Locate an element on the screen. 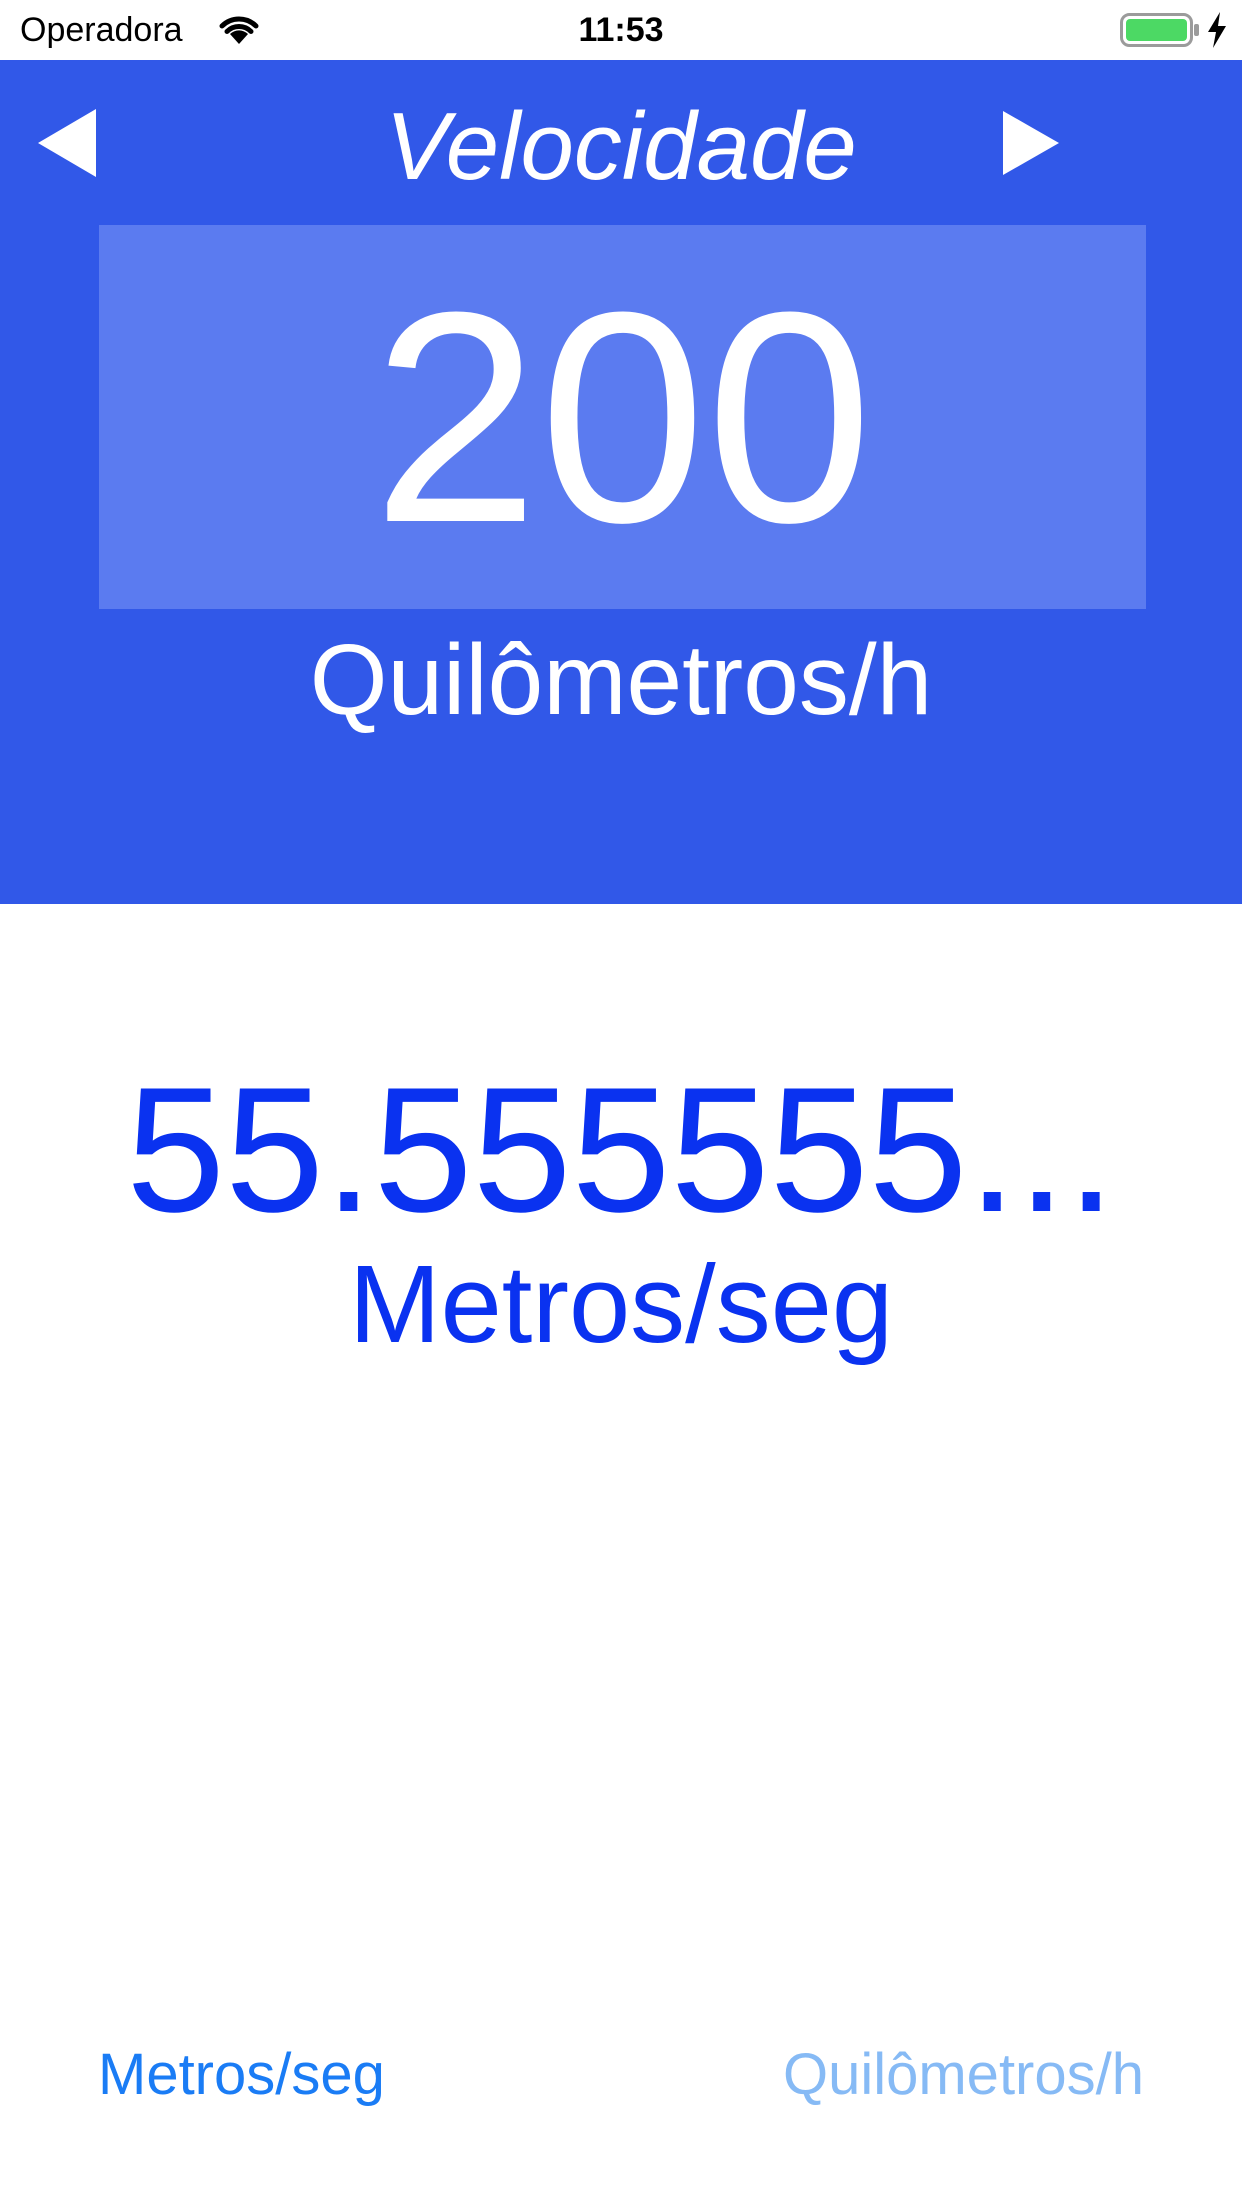 This screenshot has height=2208, width=1242. status-bar: Operadora 11:53 is located at coordinates (621, 30).